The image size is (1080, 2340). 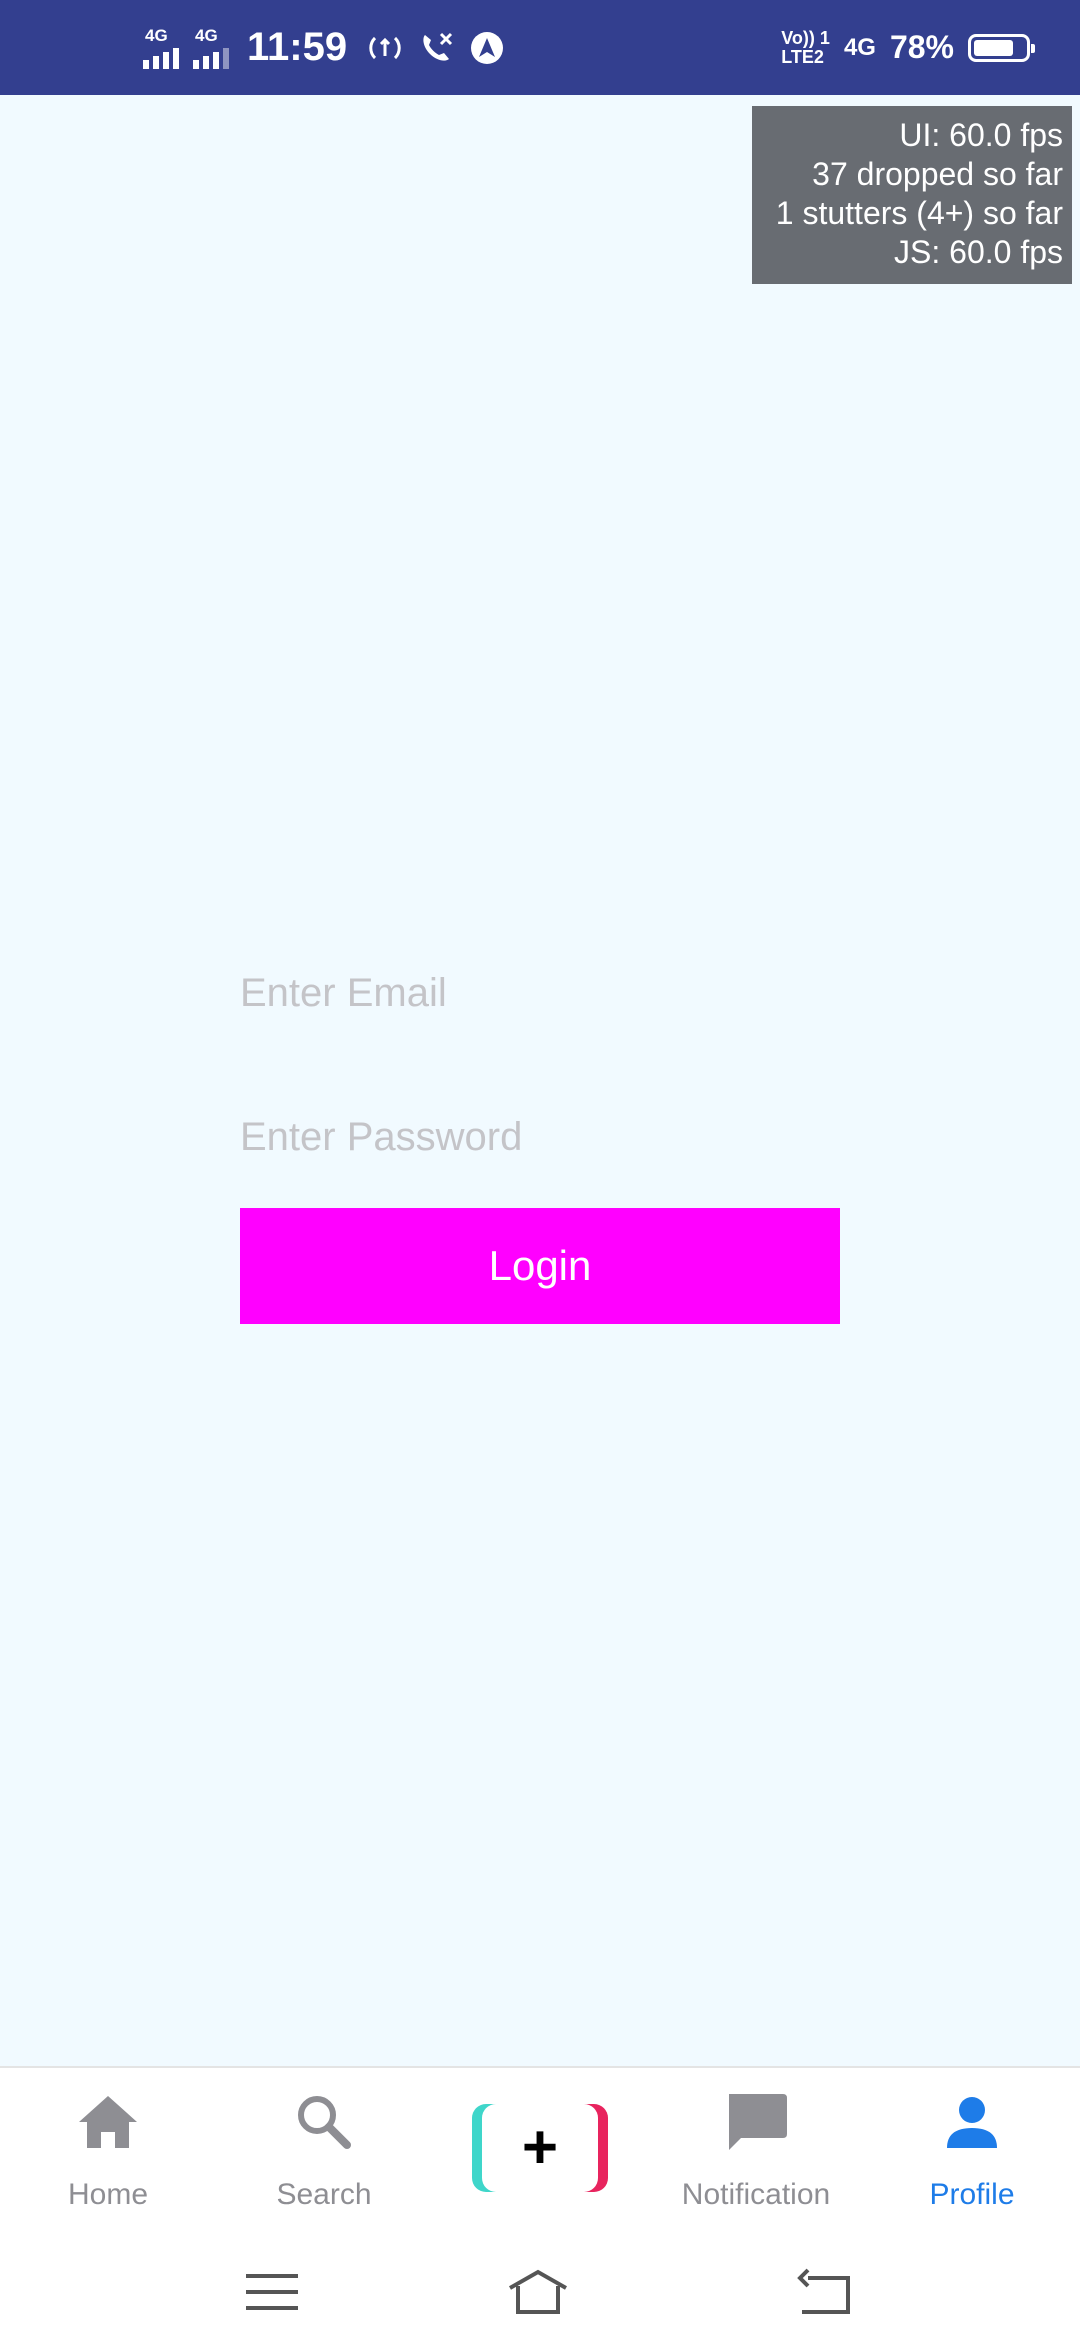 What do you see at coordinates (805, 37) in the screenshot?
I see `volte-label: Vo)) 1` at bounding box center [805, 37].